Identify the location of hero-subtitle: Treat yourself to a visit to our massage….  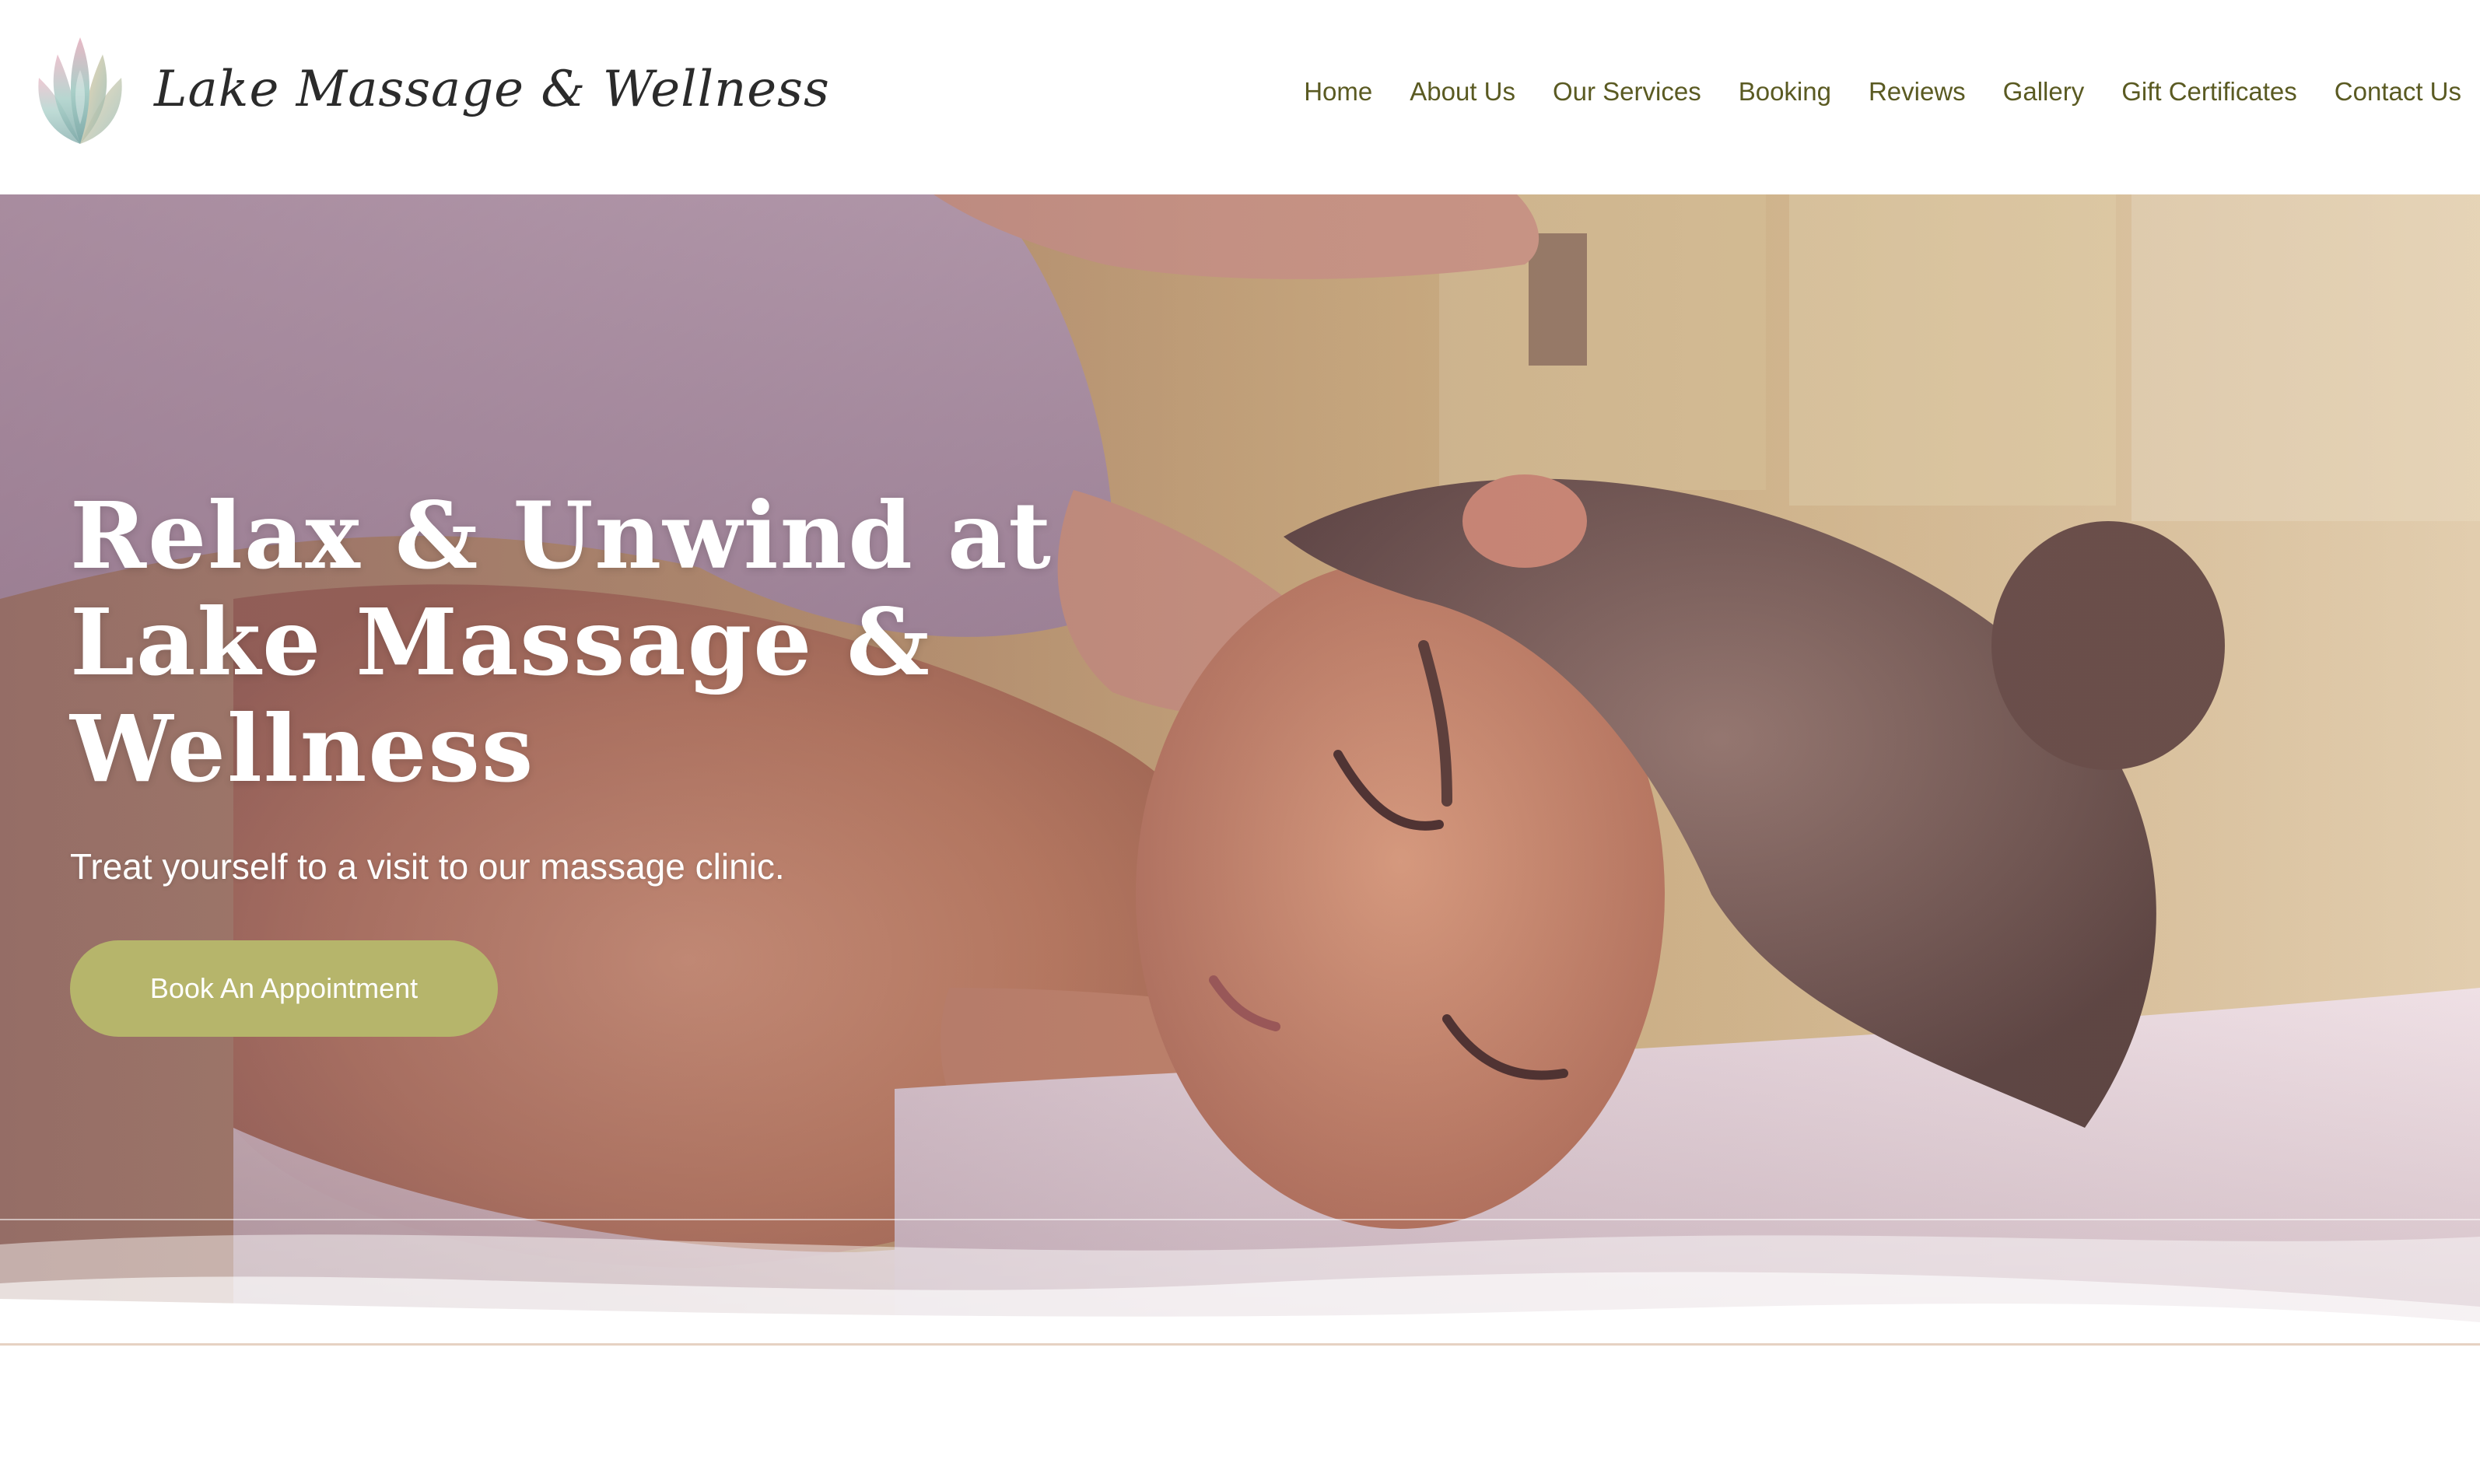
(427, 867).